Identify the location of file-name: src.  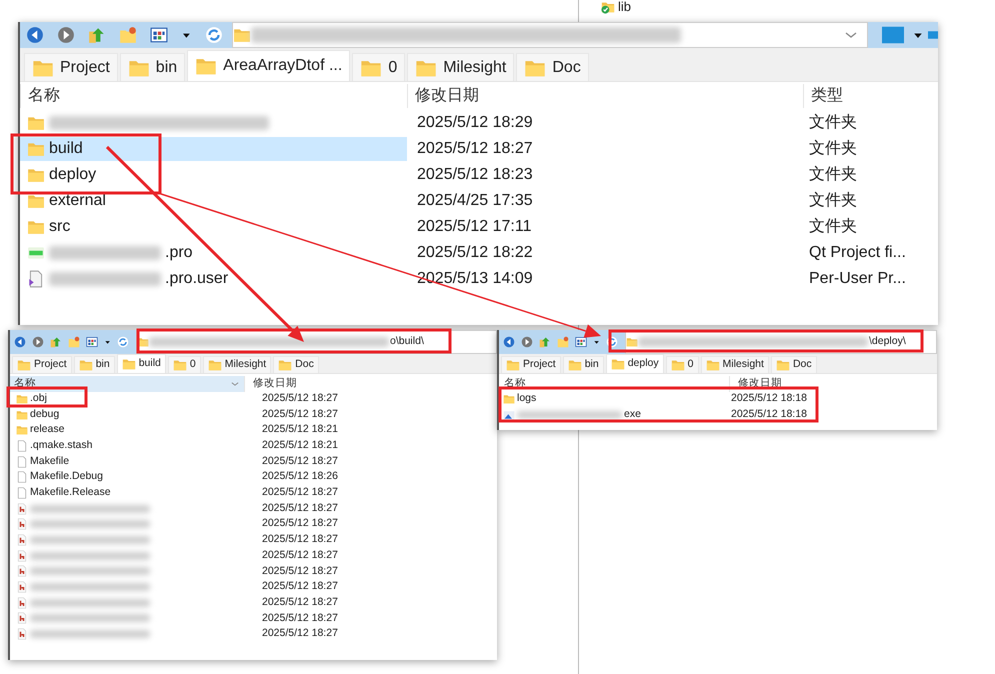
(59, 227).